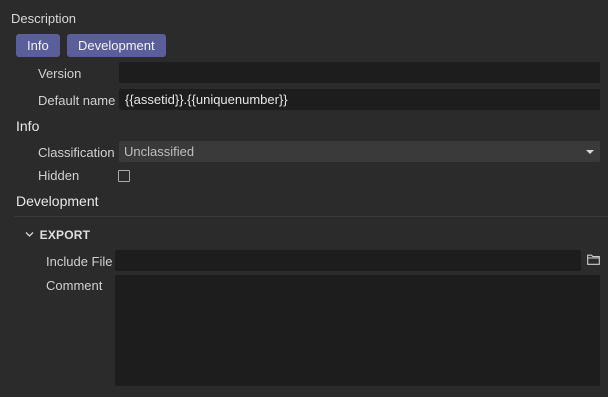 The width and height of the screenshot is (608, 397). What do you see at coordinates (74, 285) in the screenshot?
I see `comment-label: Comment` at bounding box center [74, 285].